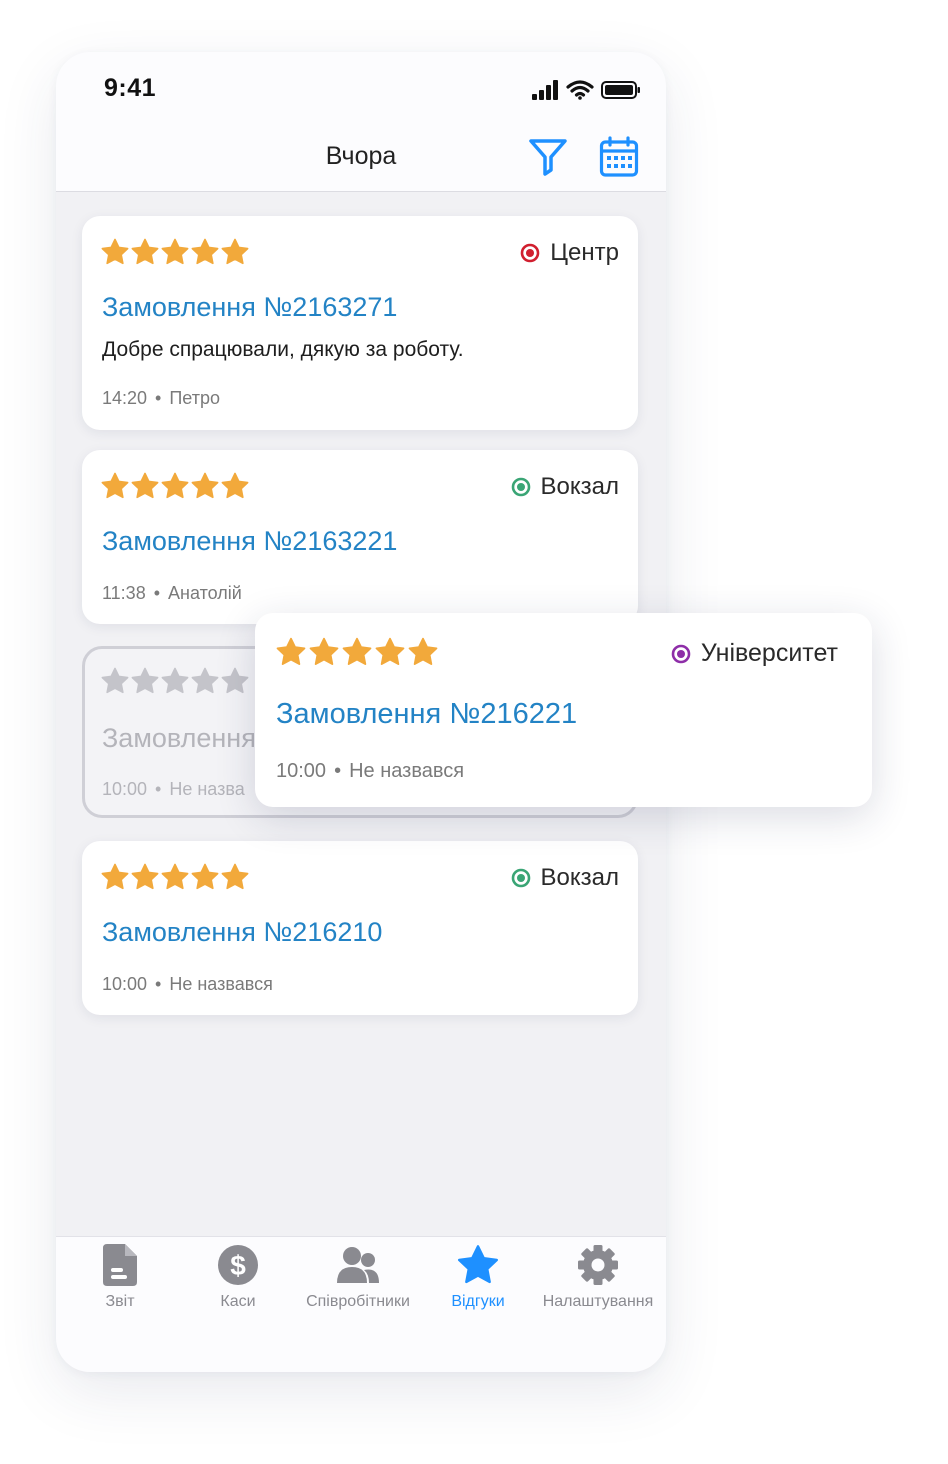  I want to click on page-title: Вчора, so click(361, 156).